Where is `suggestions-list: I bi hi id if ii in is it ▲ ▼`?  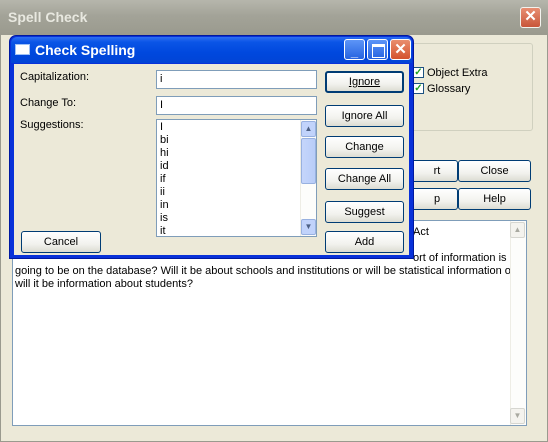 suggestions-list: I bi hi id if ii in is it ▲ ▼ is located at coordinates (236, 178).